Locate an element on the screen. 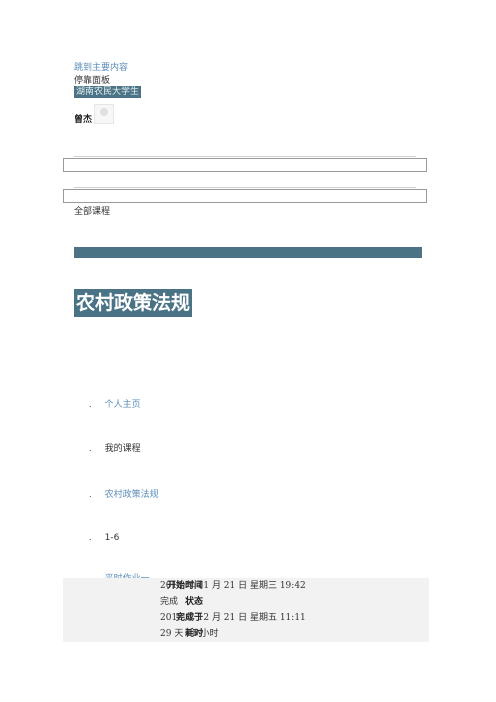 This screenshot has width=496, height=702. breadcrumb-item-home: . 个人主页 is located at coordinates (115, 401).